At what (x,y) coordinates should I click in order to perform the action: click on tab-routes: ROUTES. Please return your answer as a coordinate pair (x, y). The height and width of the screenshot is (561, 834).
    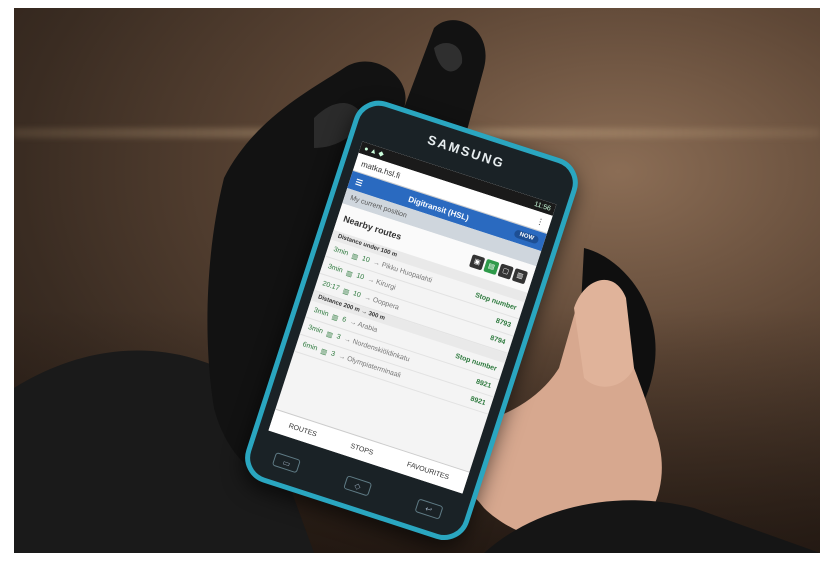
    Looking at the image, I should click on (303, 430).